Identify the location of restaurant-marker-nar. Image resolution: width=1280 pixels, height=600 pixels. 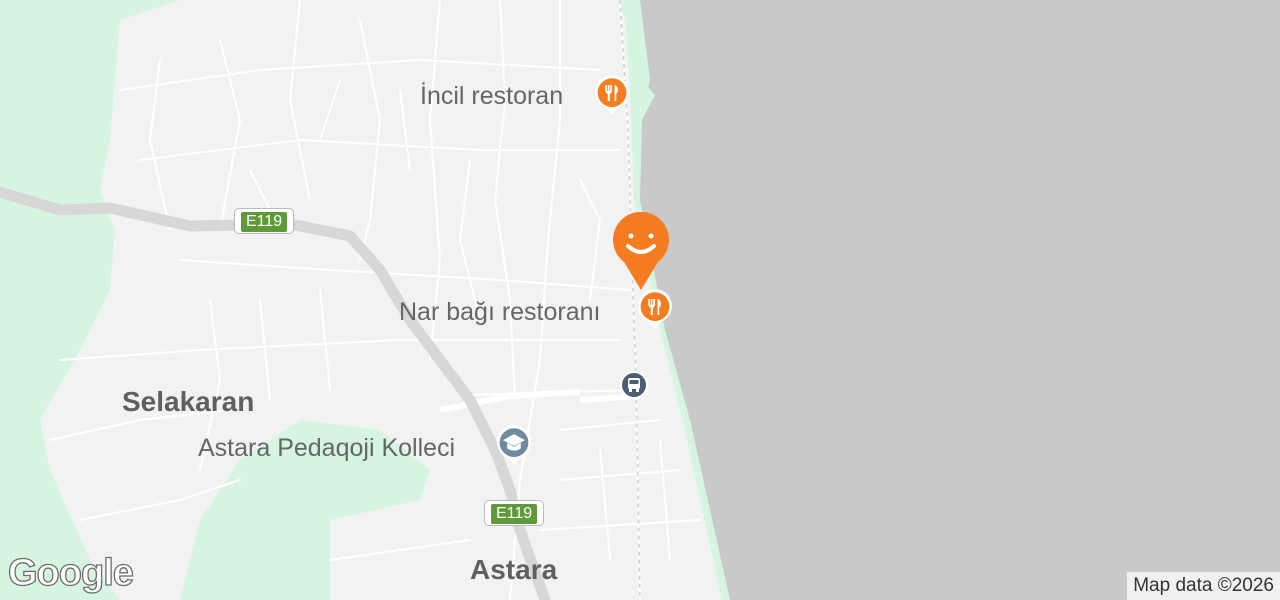
(655, 310).